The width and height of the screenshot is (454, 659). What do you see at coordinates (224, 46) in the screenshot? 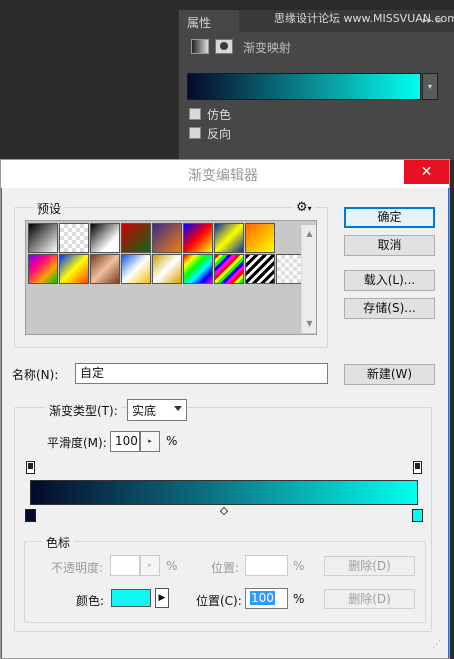
I see `layer-mask-icon` at bounding box center [224, 46].